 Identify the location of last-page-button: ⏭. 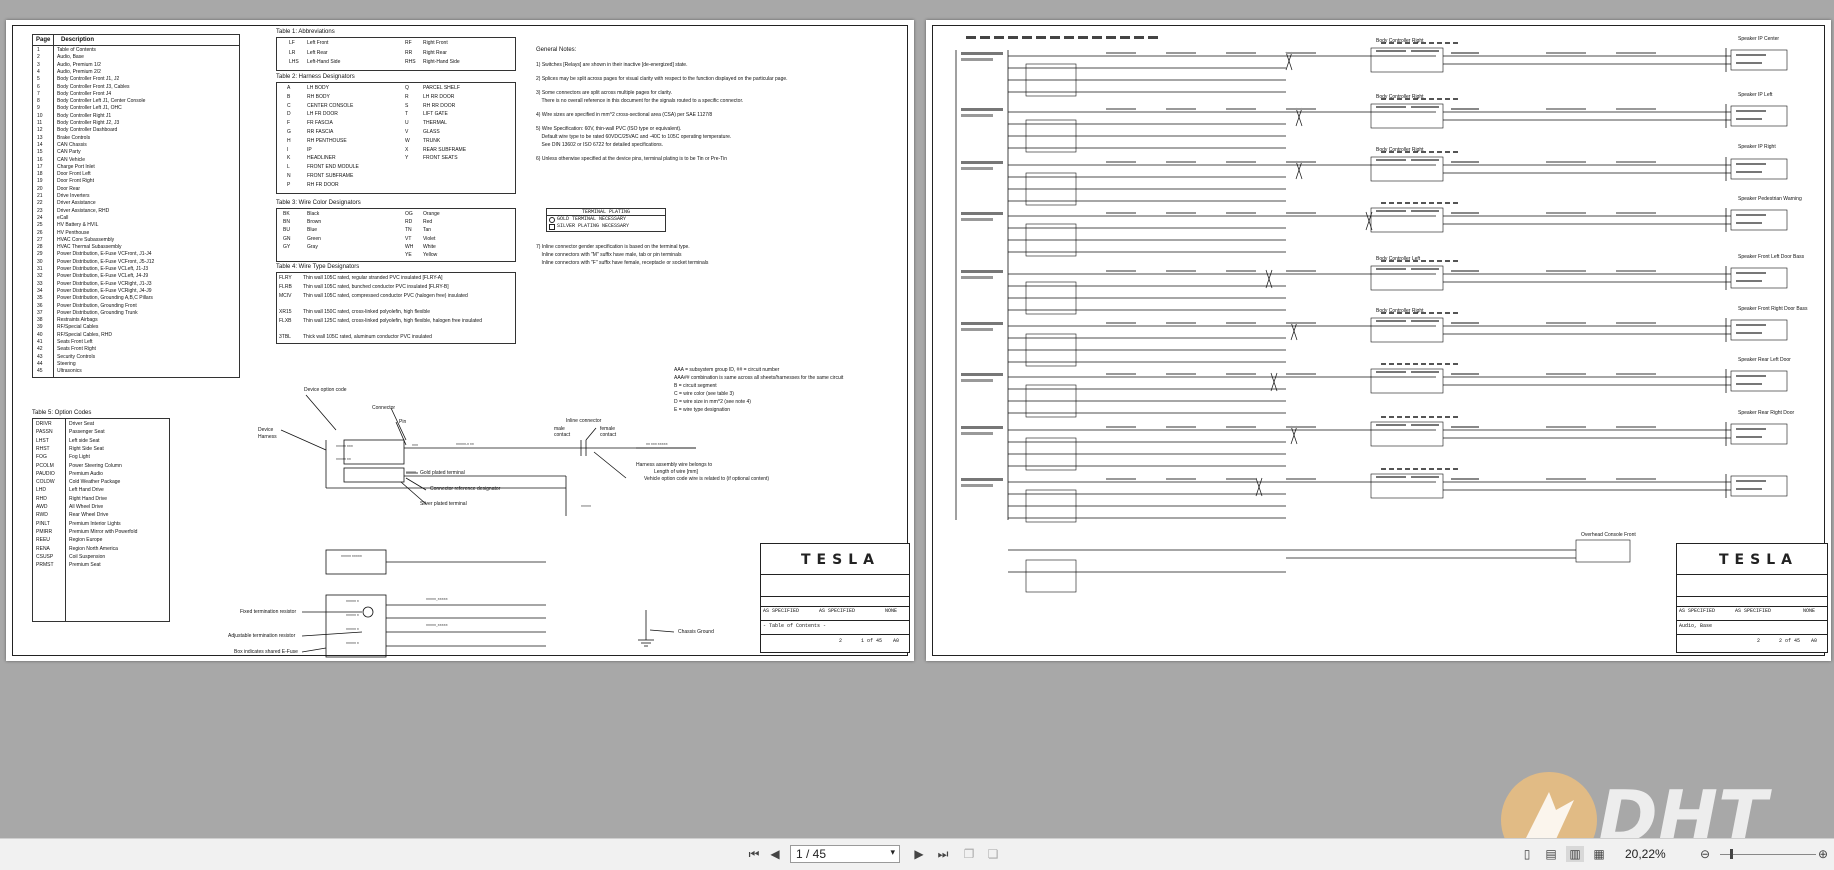
(943, 854).